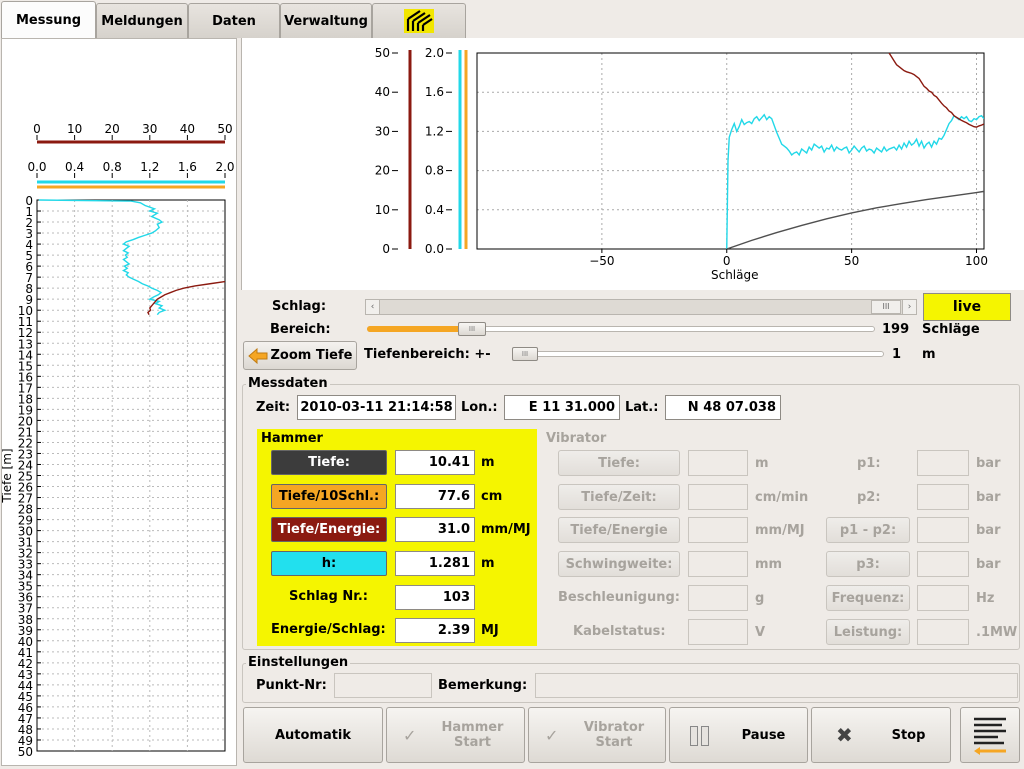 This screenshot has width=1024, height=769. I want to click on unit-label: g, so click(760, 598).